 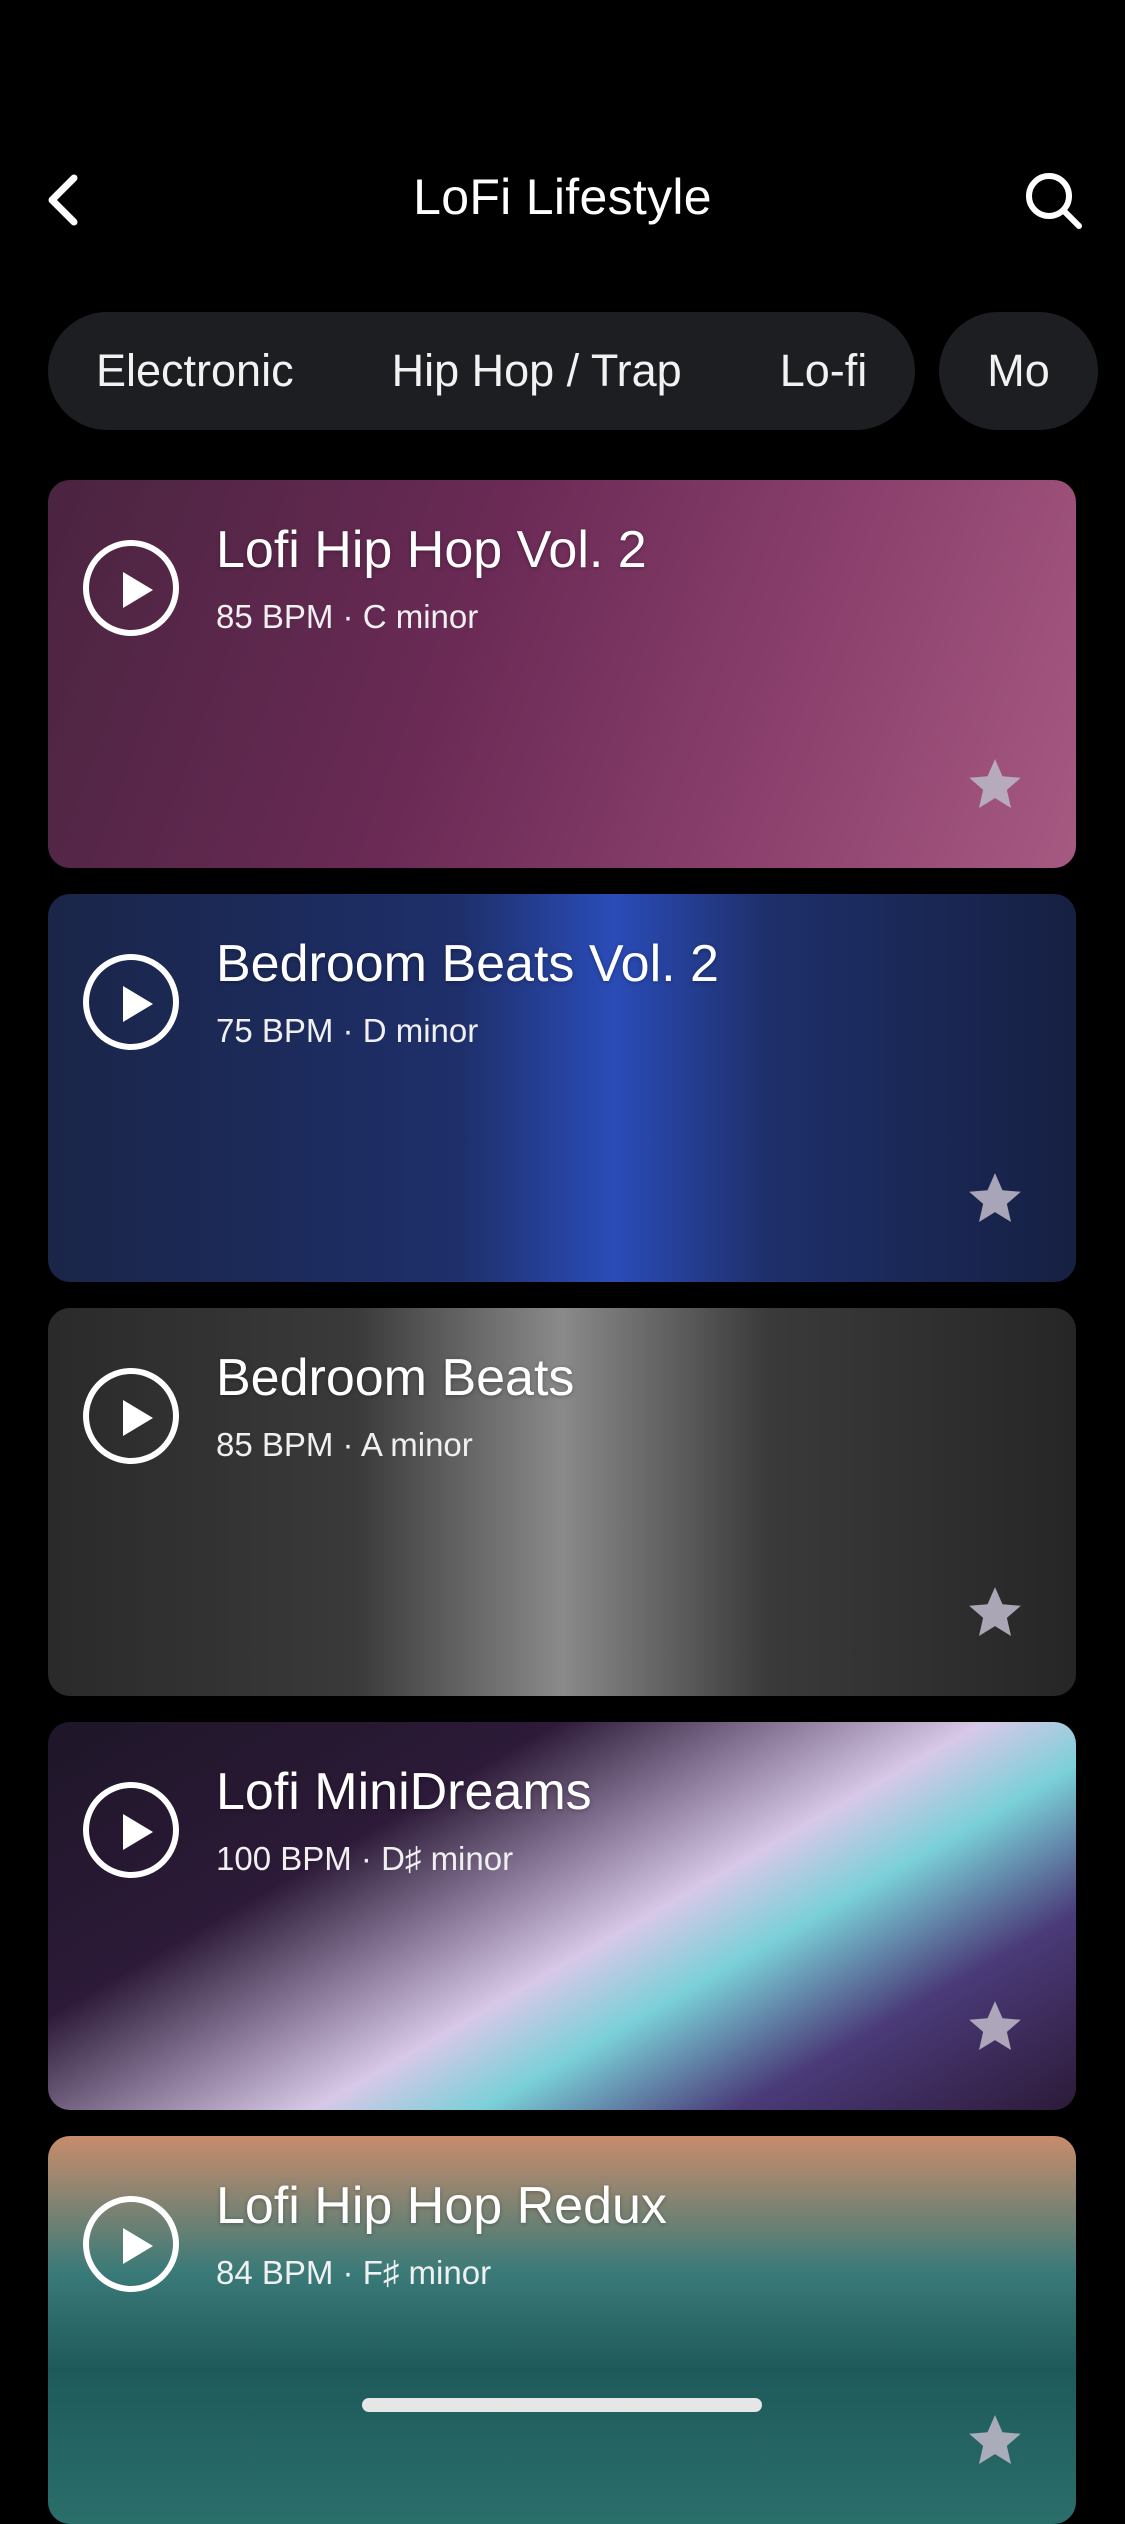 What do you see at coordinates (404, 1792) in the screenshot?
I see `pack-title: Lofi MiniDreams` at bounding box center [404, 1792].